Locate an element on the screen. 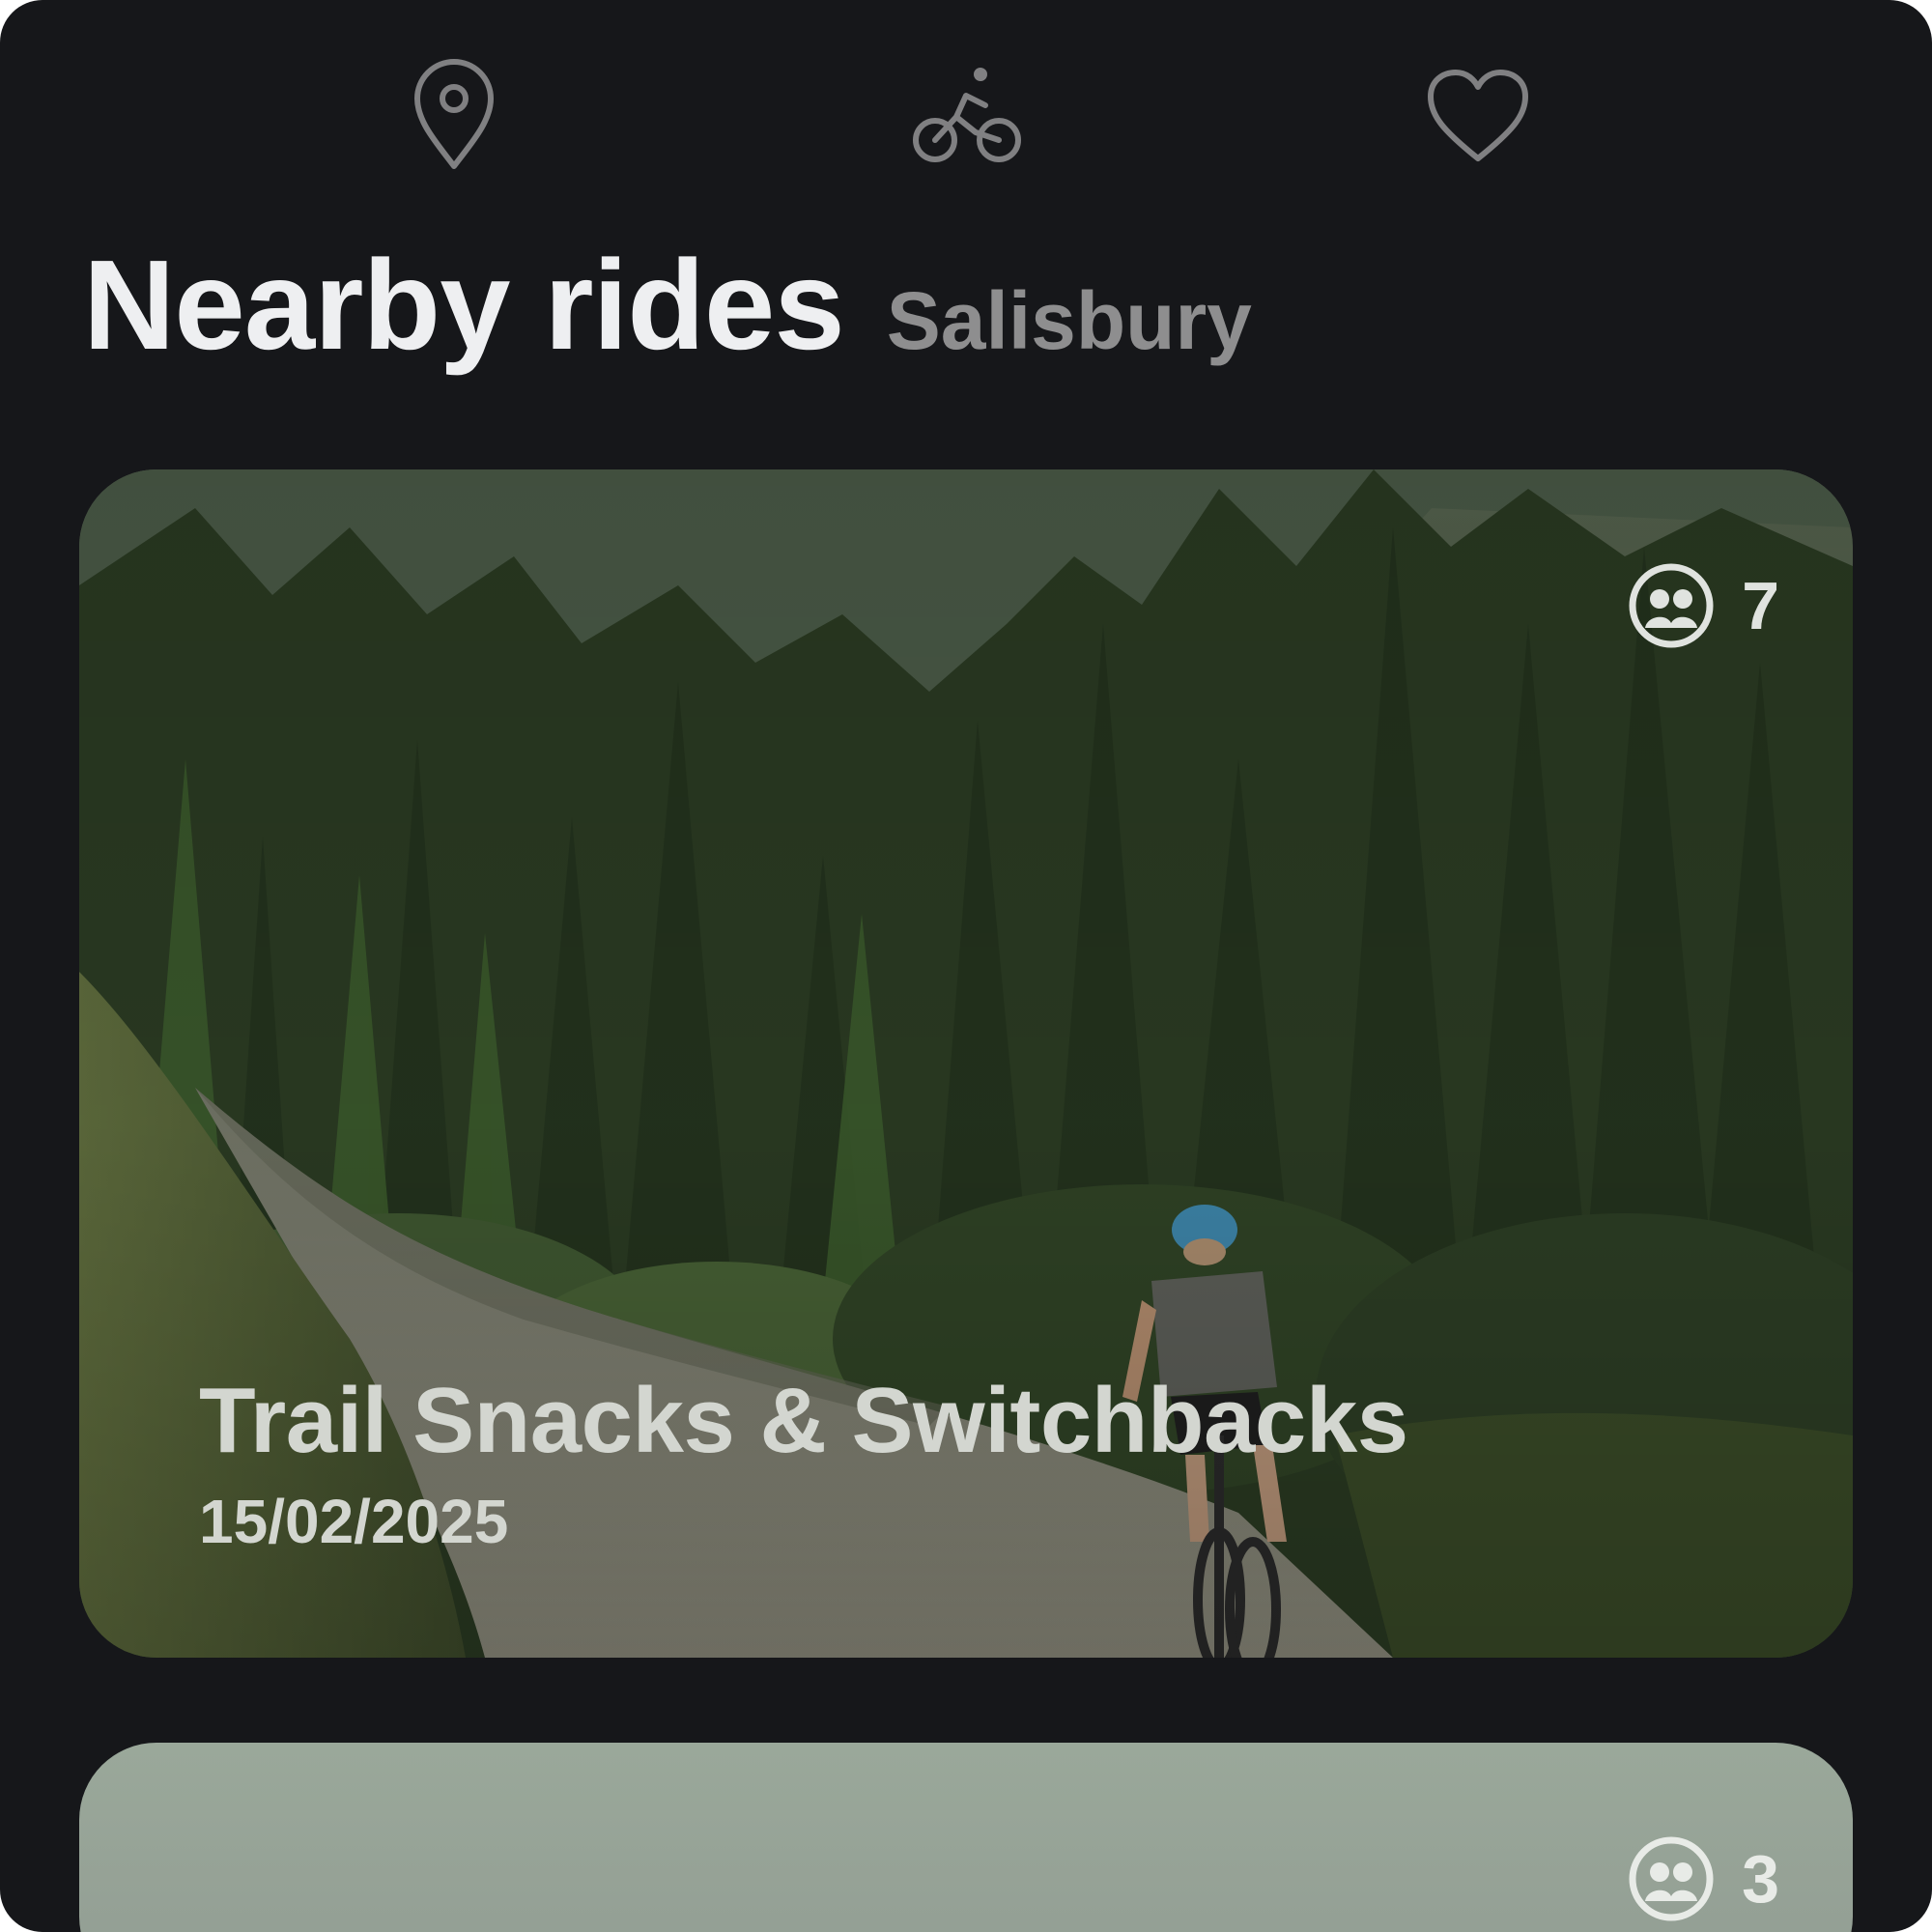 This screenshot has width=1932, height=1932. page-header: Nearby rides Salisbury is located at coordinates (667, 309).